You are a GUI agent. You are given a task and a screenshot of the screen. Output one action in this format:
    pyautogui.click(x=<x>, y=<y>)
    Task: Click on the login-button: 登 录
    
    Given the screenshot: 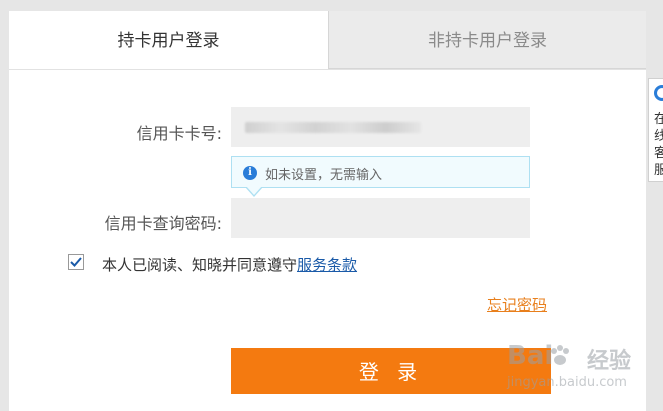 What is the action you would take?
    pyautogui.click(x=391, y=371)
    